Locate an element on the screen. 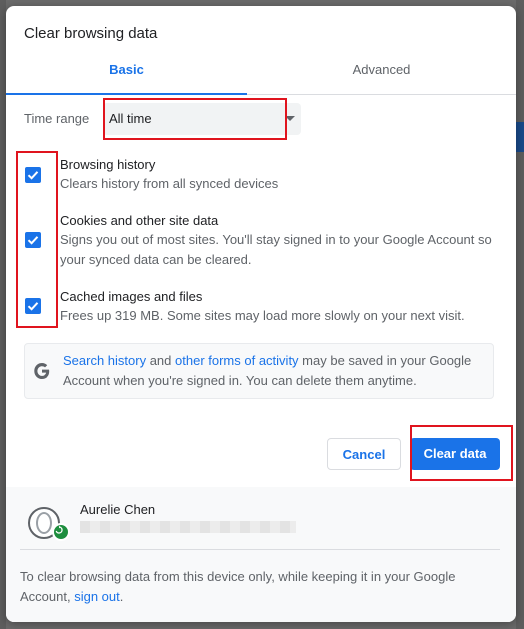 The width and height of the screenshot is (524, 629). cookies-title: Cookies and other site data is located at coordinates (139, 220).